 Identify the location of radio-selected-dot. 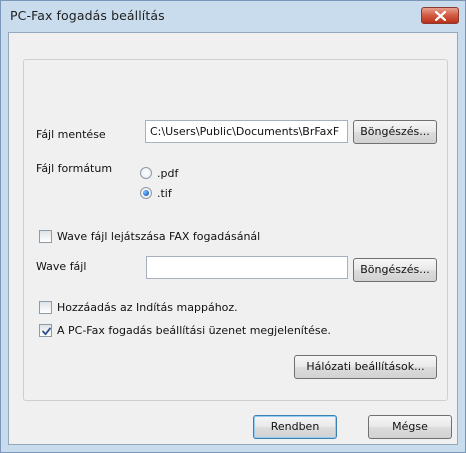
(146, 193).